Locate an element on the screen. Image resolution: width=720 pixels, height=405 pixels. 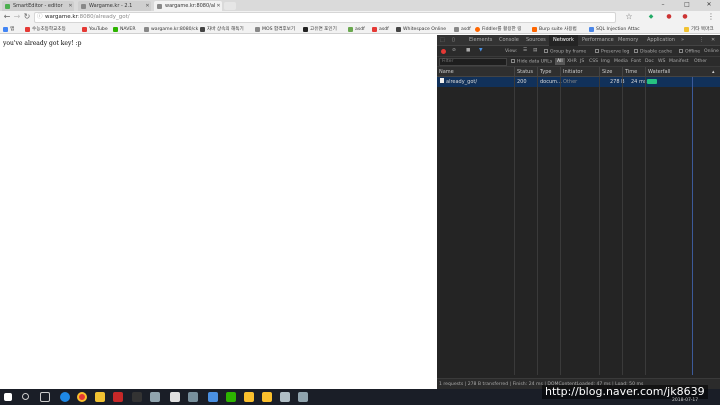
filter-type: CSS is located at coordinates (593, 61).